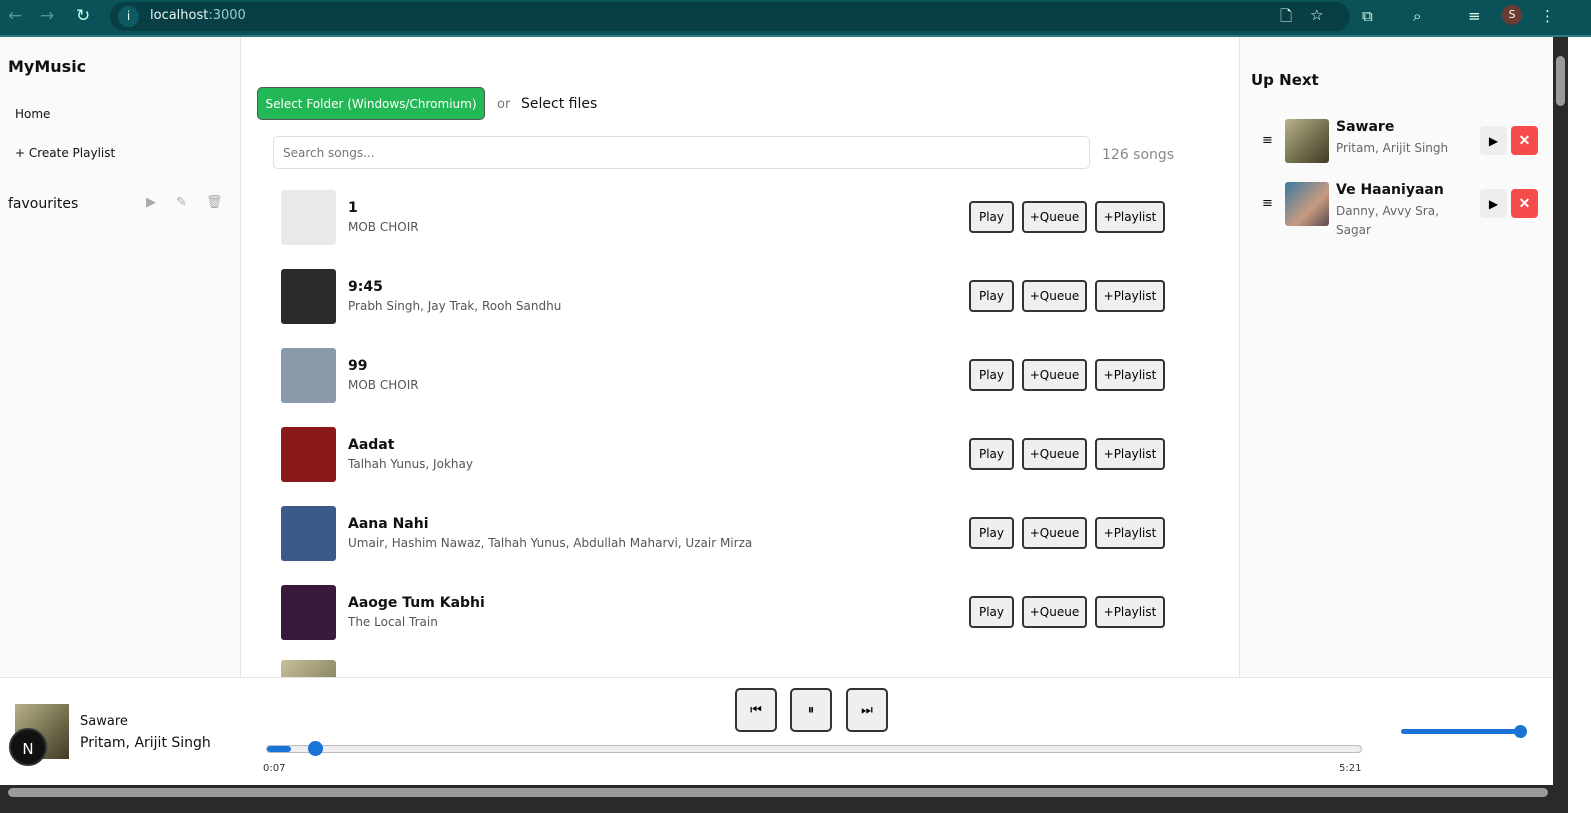 Image resolution: width=1591 pixels, height=813 pixels. Describe the element at coordinates (145, 743) in the screenshot. I see `now-playing-artist: Pritam, Arijit Singh` at that location.